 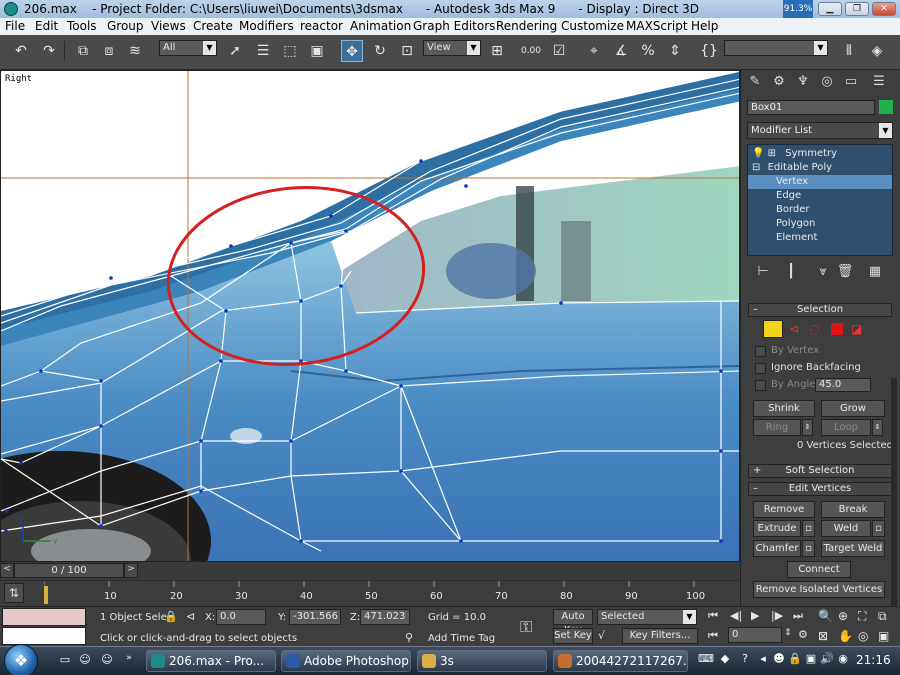 What do you see at coordinates (69, 570) in the screenshot?
I see `time-slider-thumb: 0 / 100` at bounding box center [69, 570].